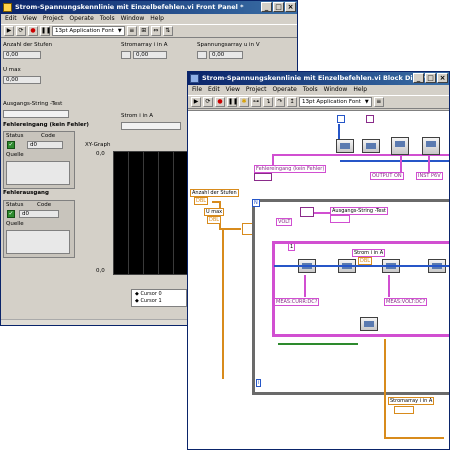  I want to click on build-array-vi, so click(369, 324).